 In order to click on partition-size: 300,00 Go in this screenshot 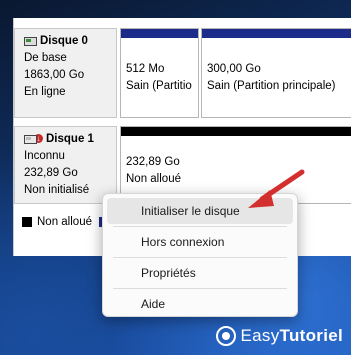, I will do `click(234, 69)`.